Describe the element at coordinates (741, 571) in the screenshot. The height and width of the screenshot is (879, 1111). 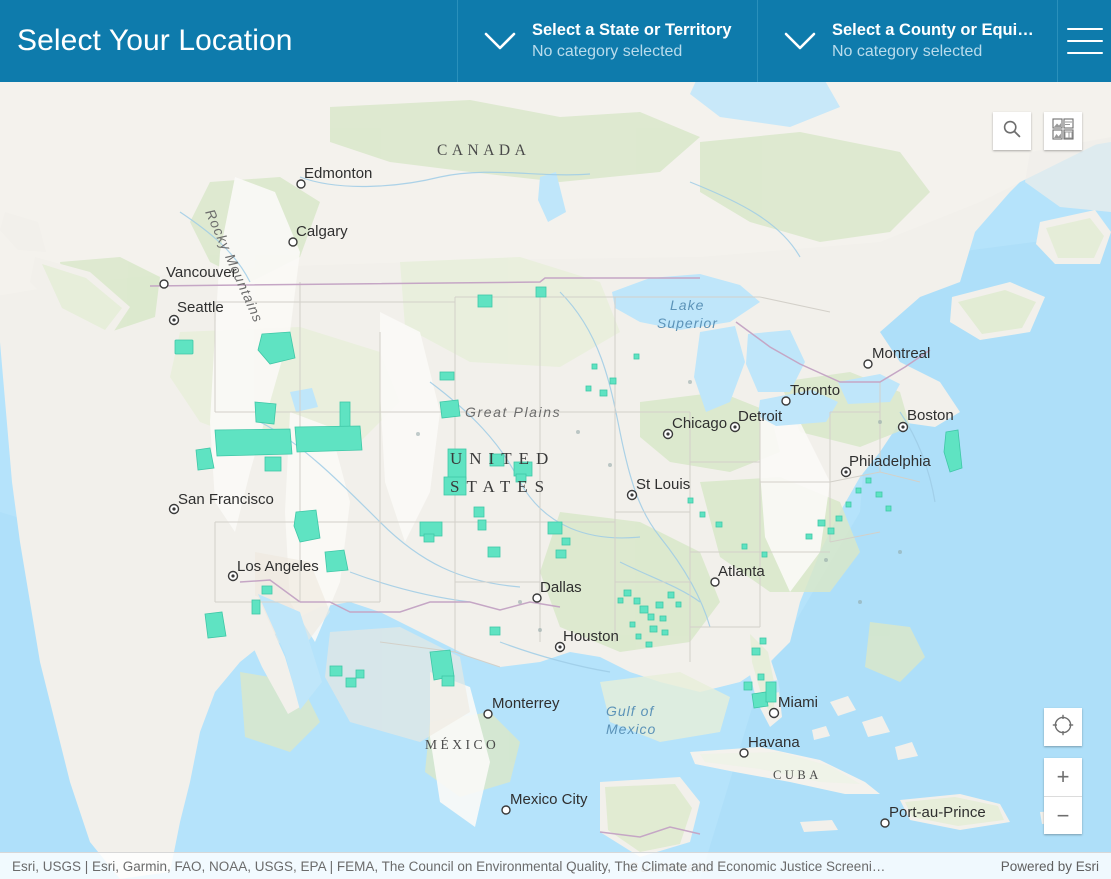
I see `svg-text: Atlanta` at that location.